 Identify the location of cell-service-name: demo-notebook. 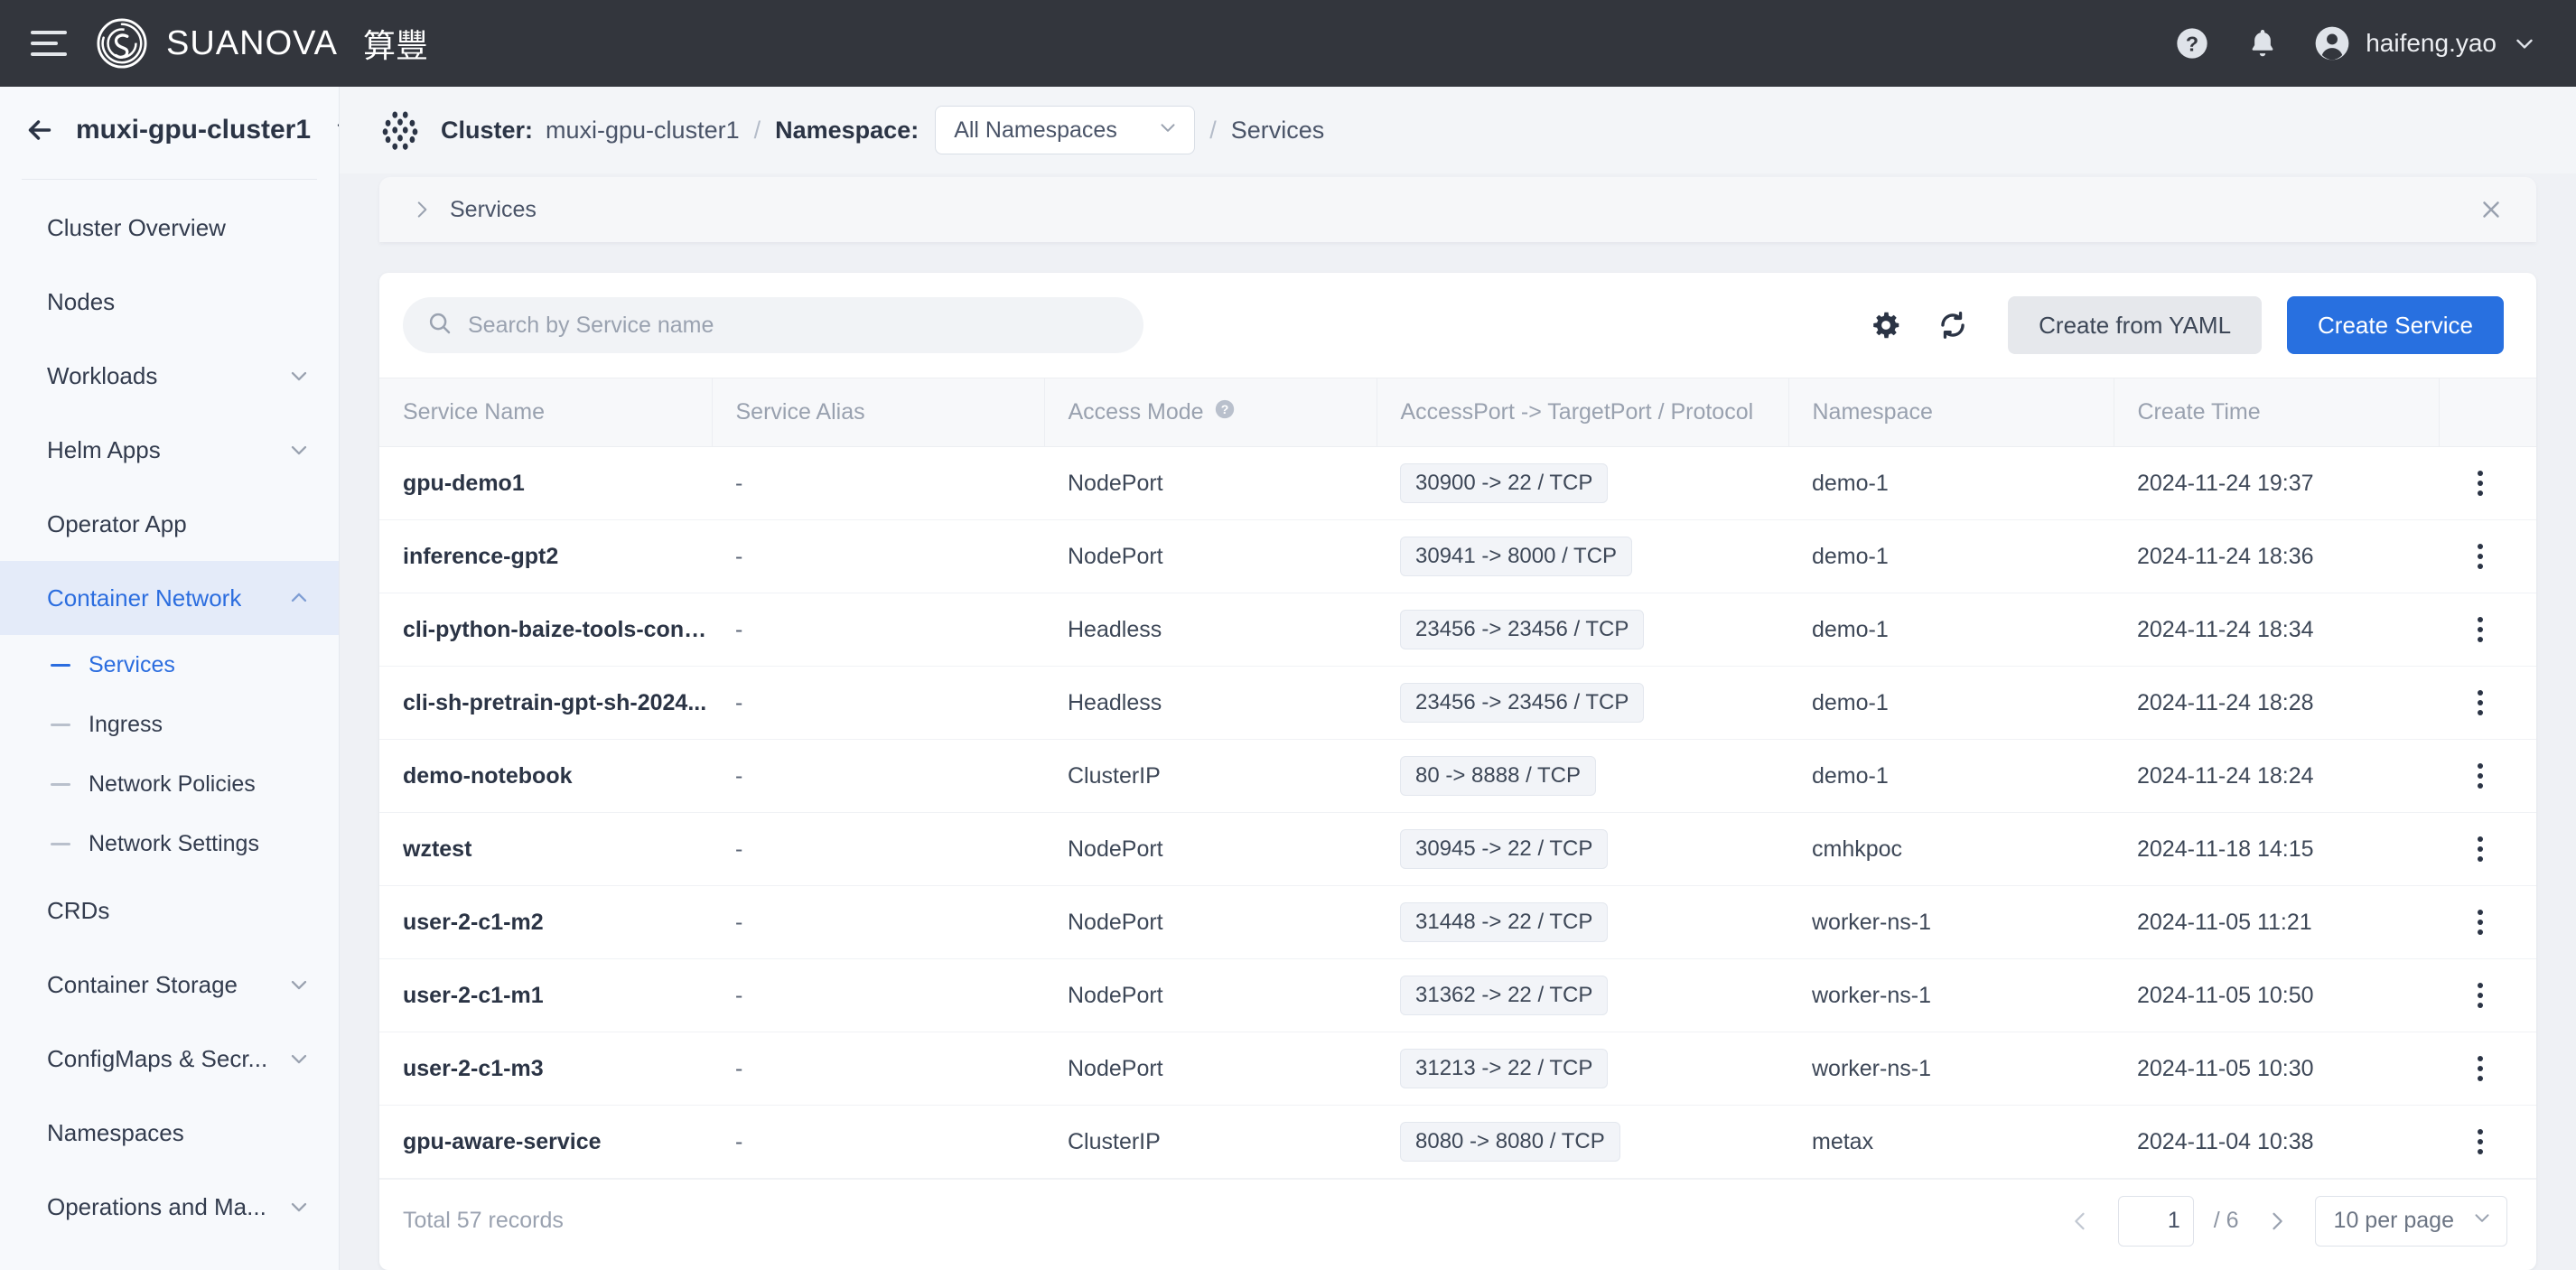
(545, 776).